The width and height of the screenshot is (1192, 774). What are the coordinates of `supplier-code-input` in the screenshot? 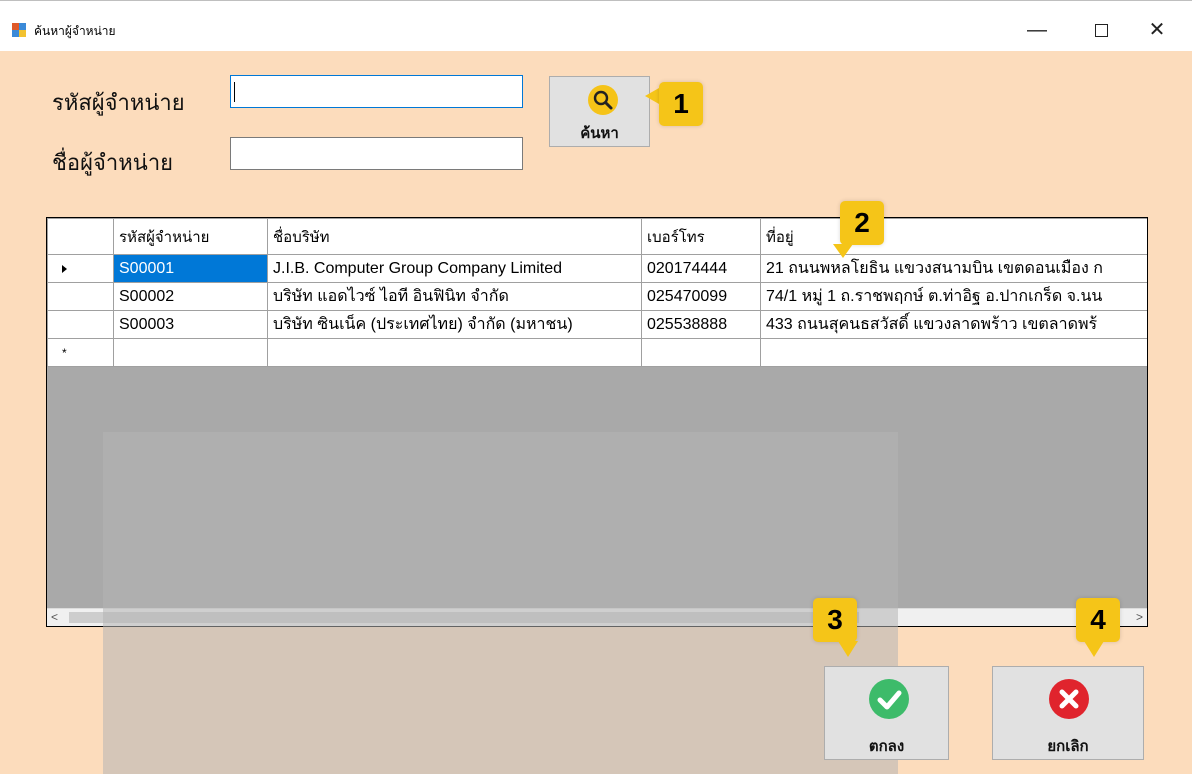 It's located at (376, 91).